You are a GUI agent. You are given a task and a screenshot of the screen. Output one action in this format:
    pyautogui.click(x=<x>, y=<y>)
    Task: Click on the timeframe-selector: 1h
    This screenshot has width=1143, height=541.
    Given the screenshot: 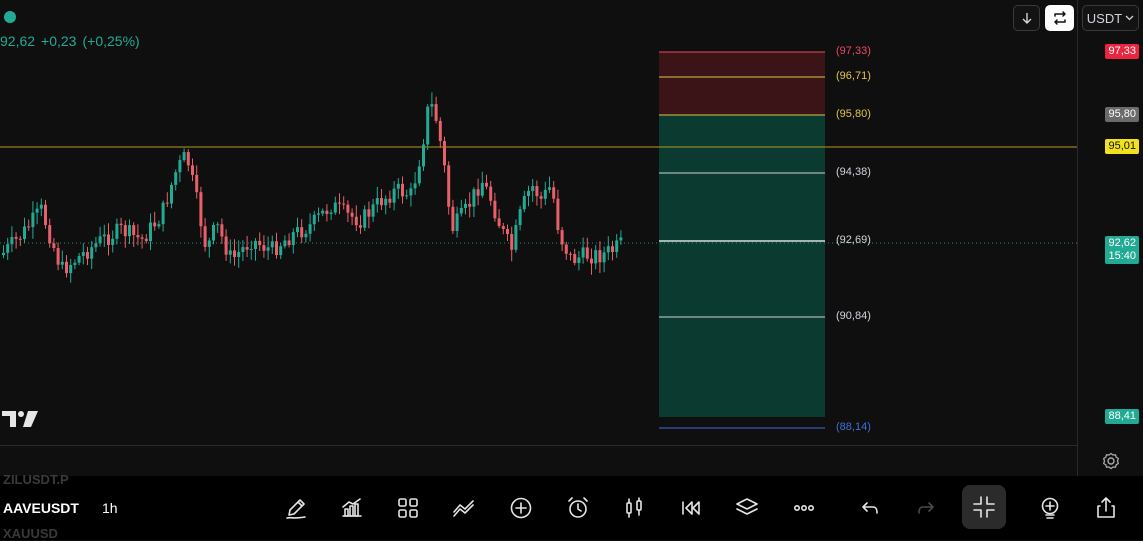 What is the action you would take?
    pyautogui.click(x=110, y=508)
    